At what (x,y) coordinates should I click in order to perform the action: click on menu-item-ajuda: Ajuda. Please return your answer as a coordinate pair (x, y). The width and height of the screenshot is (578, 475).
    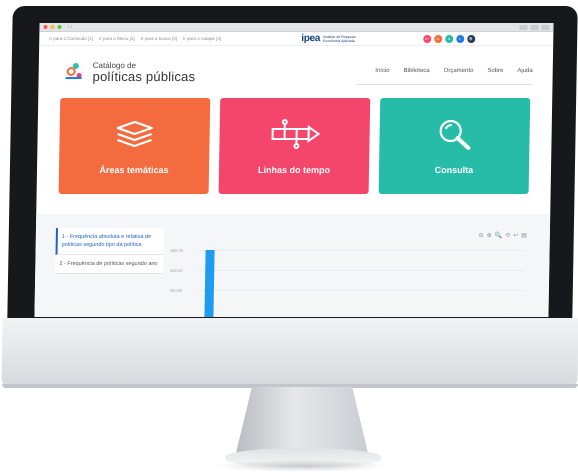
    Looking at the image, I should click on (524, 71).